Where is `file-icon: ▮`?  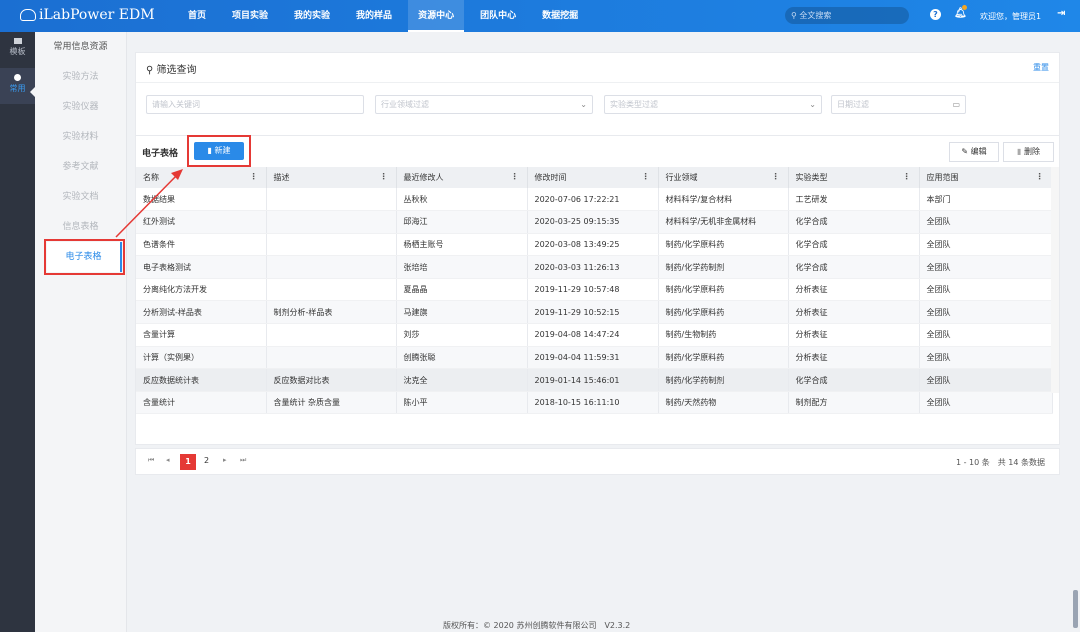
file-icon: ▮ is located at coordinates (209, 150).